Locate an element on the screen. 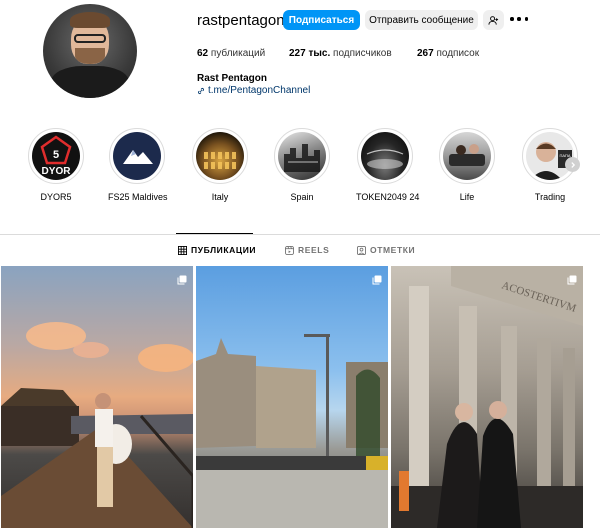 The width and height of the screenshot is (600, 528). city-photo-icon is located at coordinates (302, 156).